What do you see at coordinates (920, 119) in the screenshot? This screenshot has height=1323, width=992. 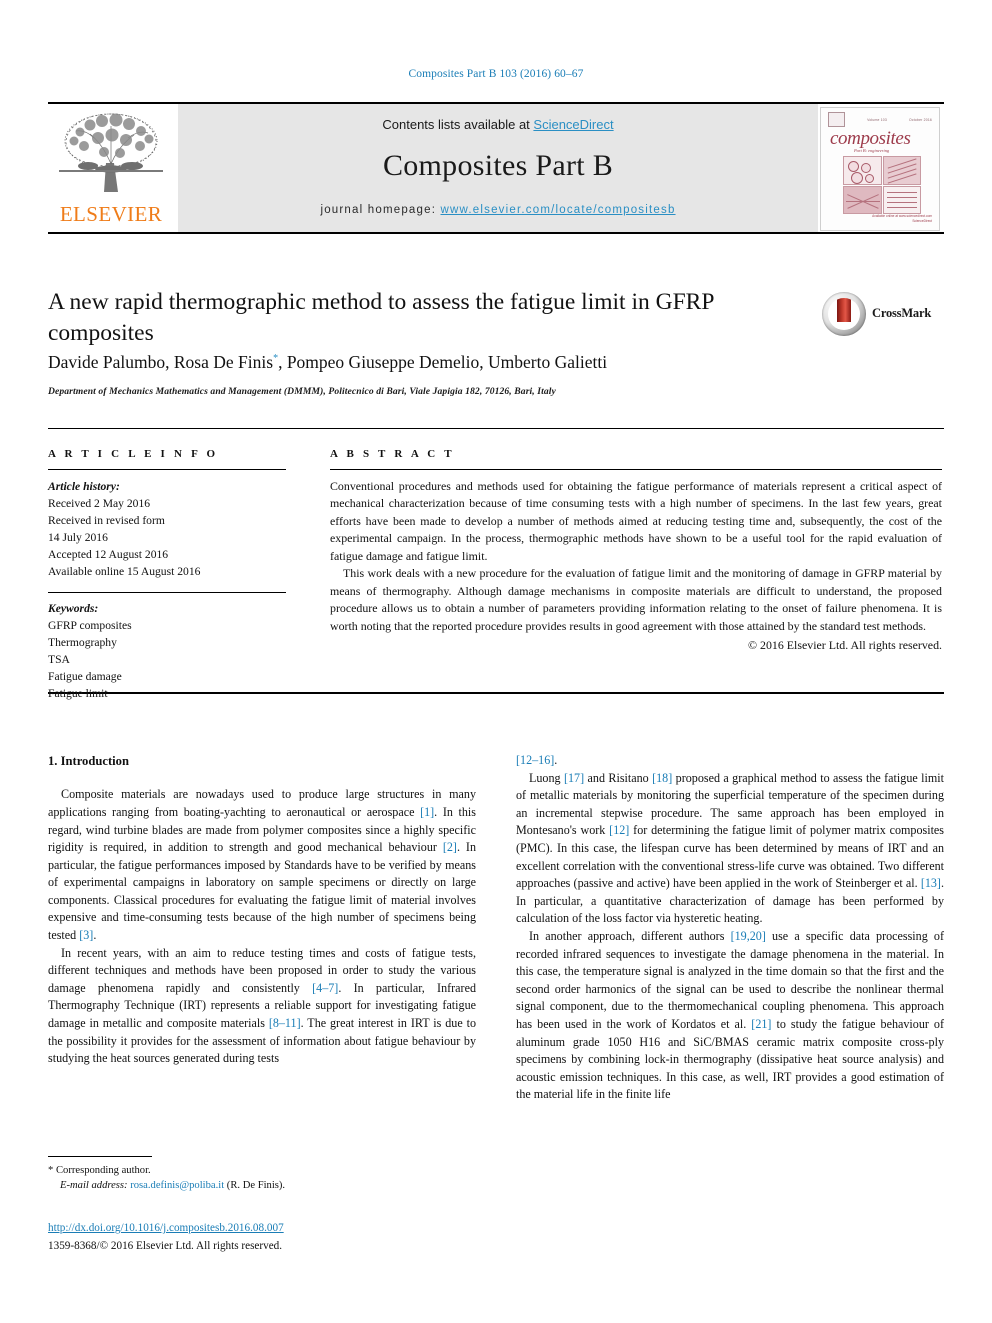 I see `cover-date: October 2016` at bounding box center [920, 119].